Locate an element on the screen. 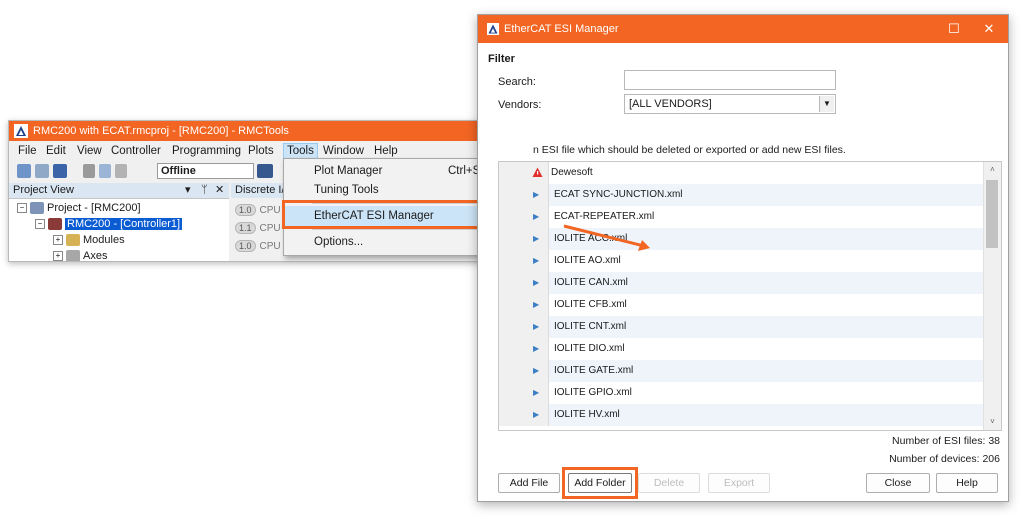 The height and width of the screenshot is (519, 1024). add-file-button: Add File is located at coordinates (529, 483).